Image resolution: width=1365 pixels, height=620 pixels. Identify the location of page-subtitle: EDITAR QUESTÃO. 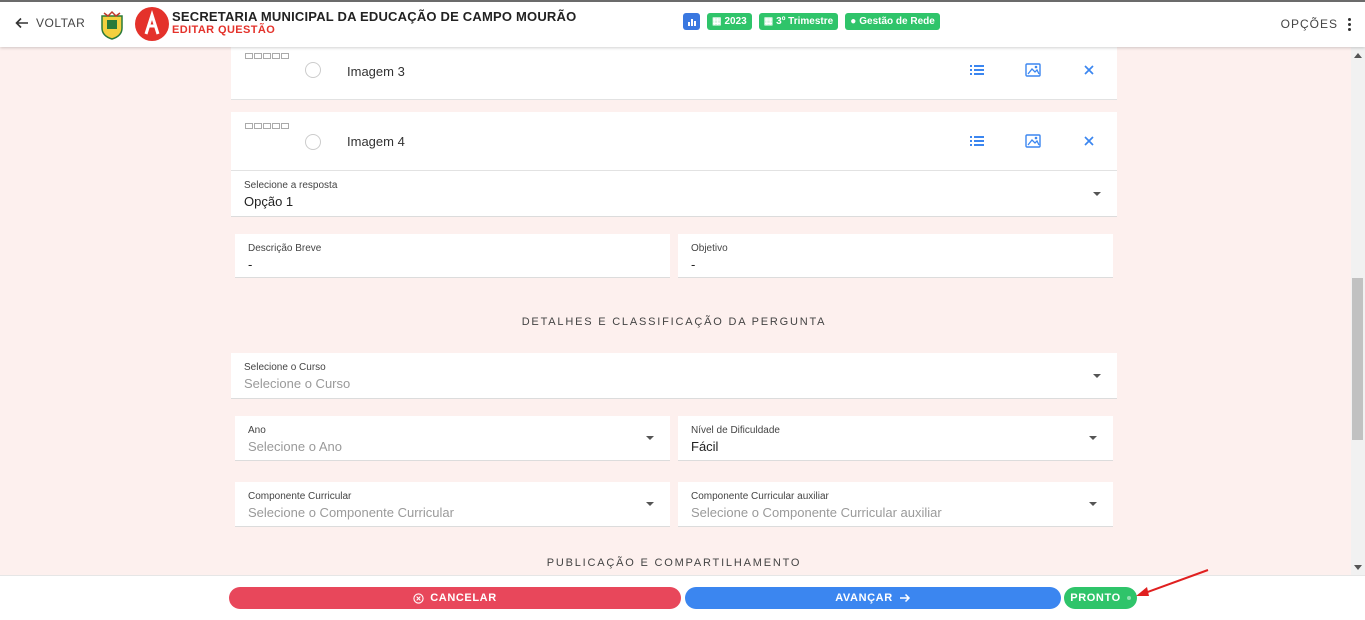
(224, 30).